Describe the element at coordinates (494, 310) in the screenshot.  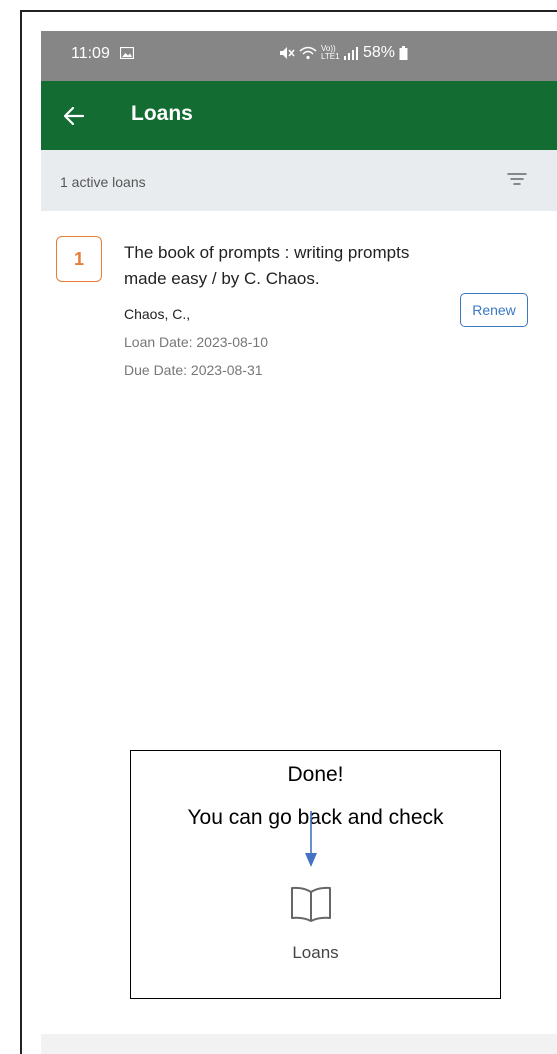
I see `renew-button: Renew` at that location.